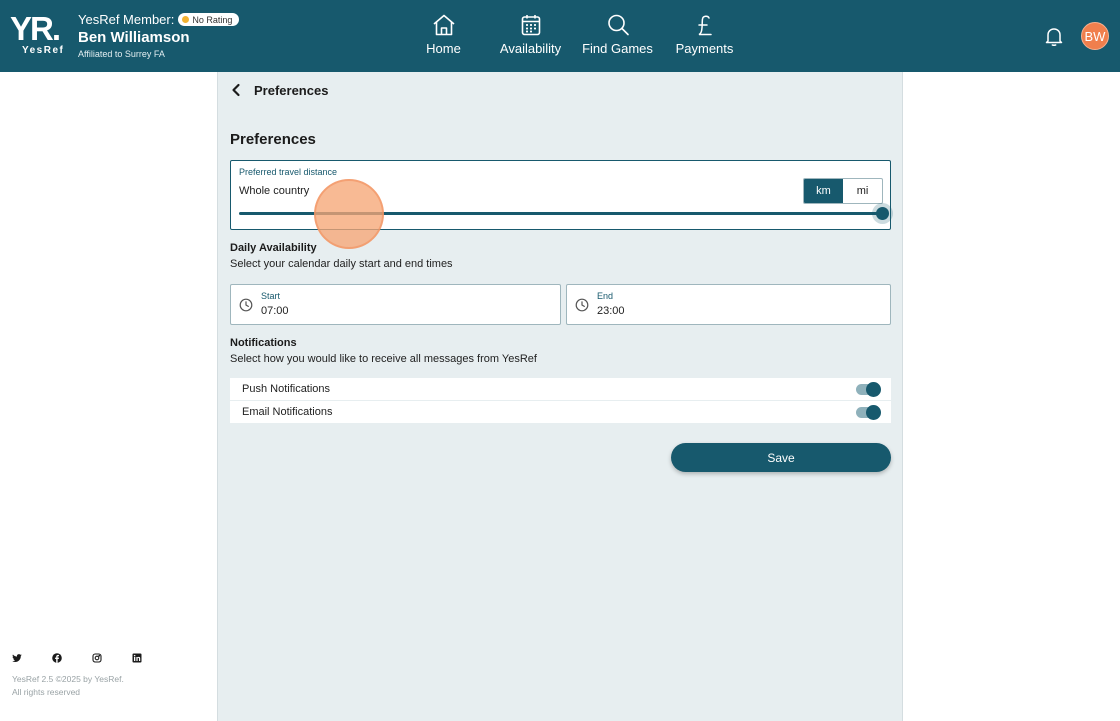 This screenshot has height=721, width=1120. I want to click on member-prefix: YesRef Member:, so click(126, 19).